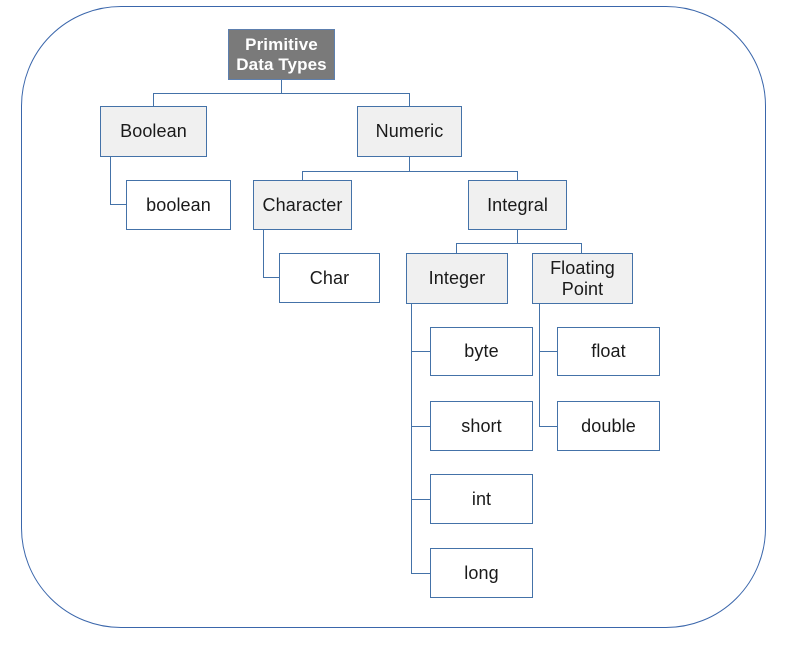 The width and height of the screenshot is (789, 653). What do you see at coordinates (540, 365) in the screenshot?
I see `connector-floating-trunk` at bounding box center [540, 365].